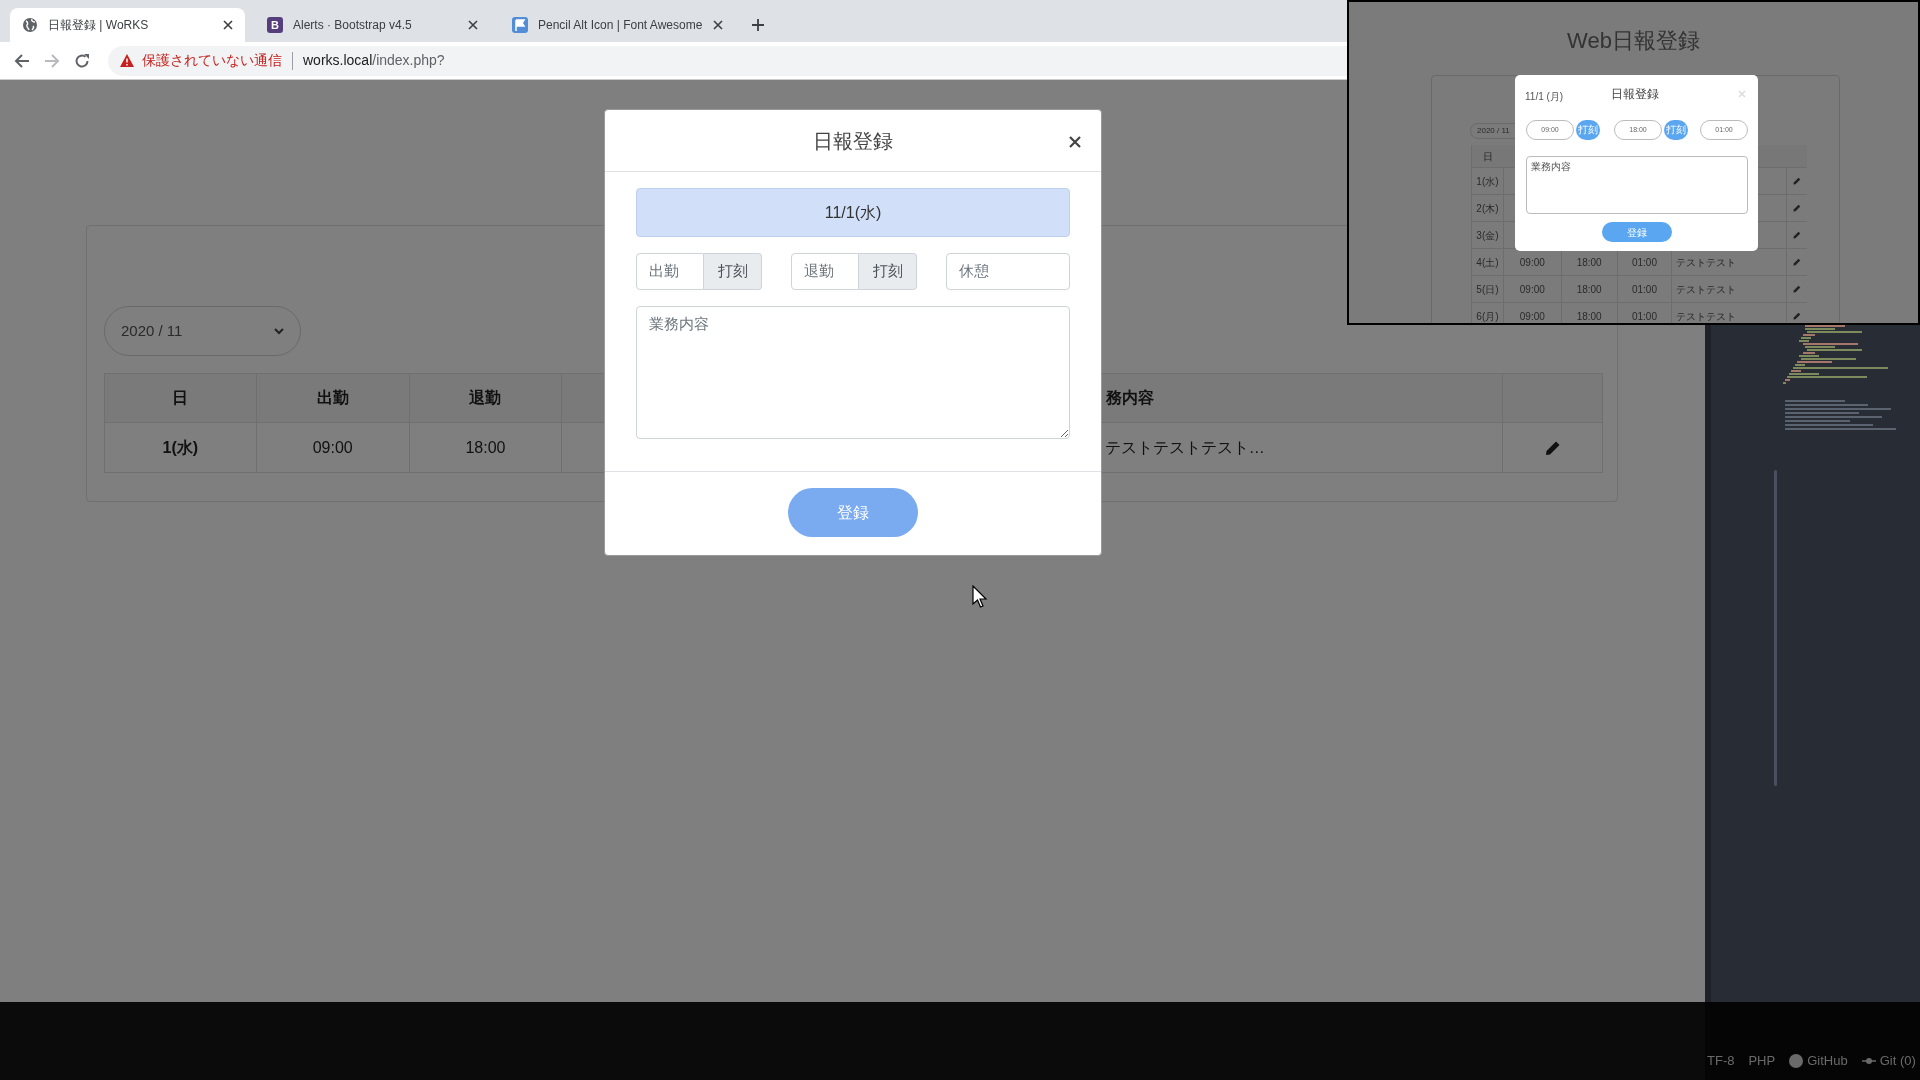 The height and width of the screenshot is (1080, 1920). Describe the element at coordinates (980, 597) in the screenshot. I see `cursor-icon` at that location.